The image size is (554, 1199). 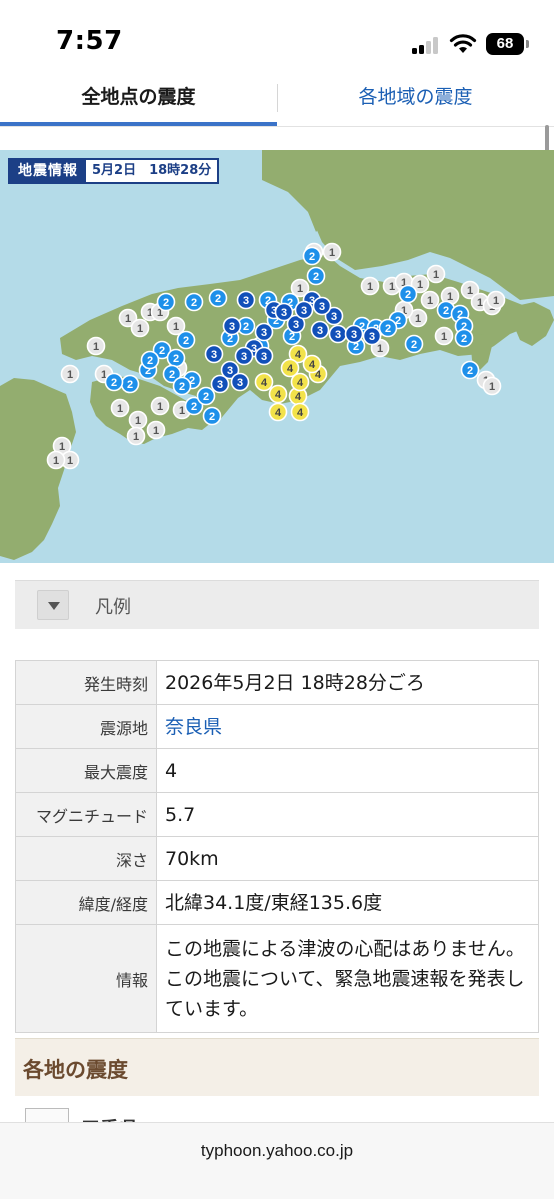 What do you see at coordinates (114, 171) in the screenshot?
I see `map-info-label: 地震情報 5月2日 18時28分` at bounding box center [114, 171].